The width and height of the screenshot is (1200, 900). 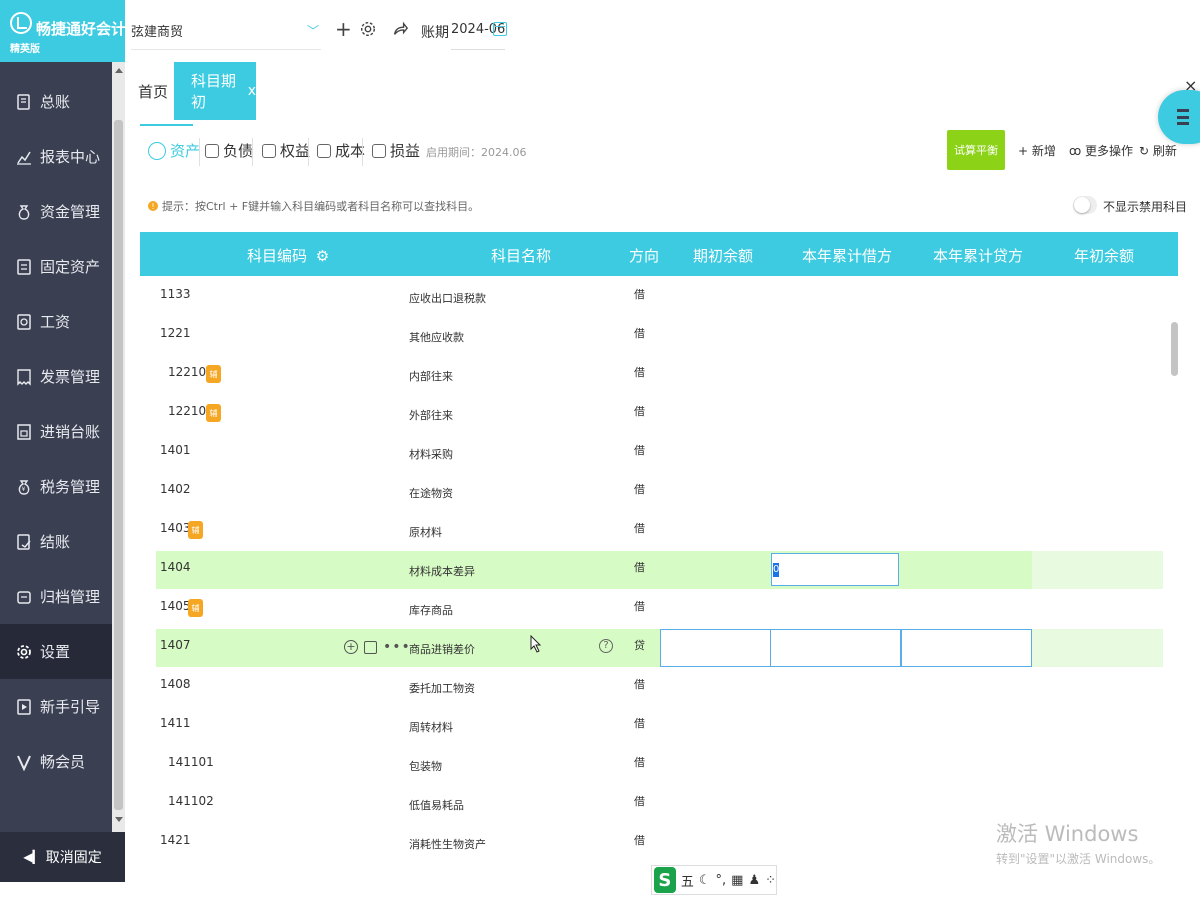 I want to click on category-label: 负债, so click(x=238, y=151).